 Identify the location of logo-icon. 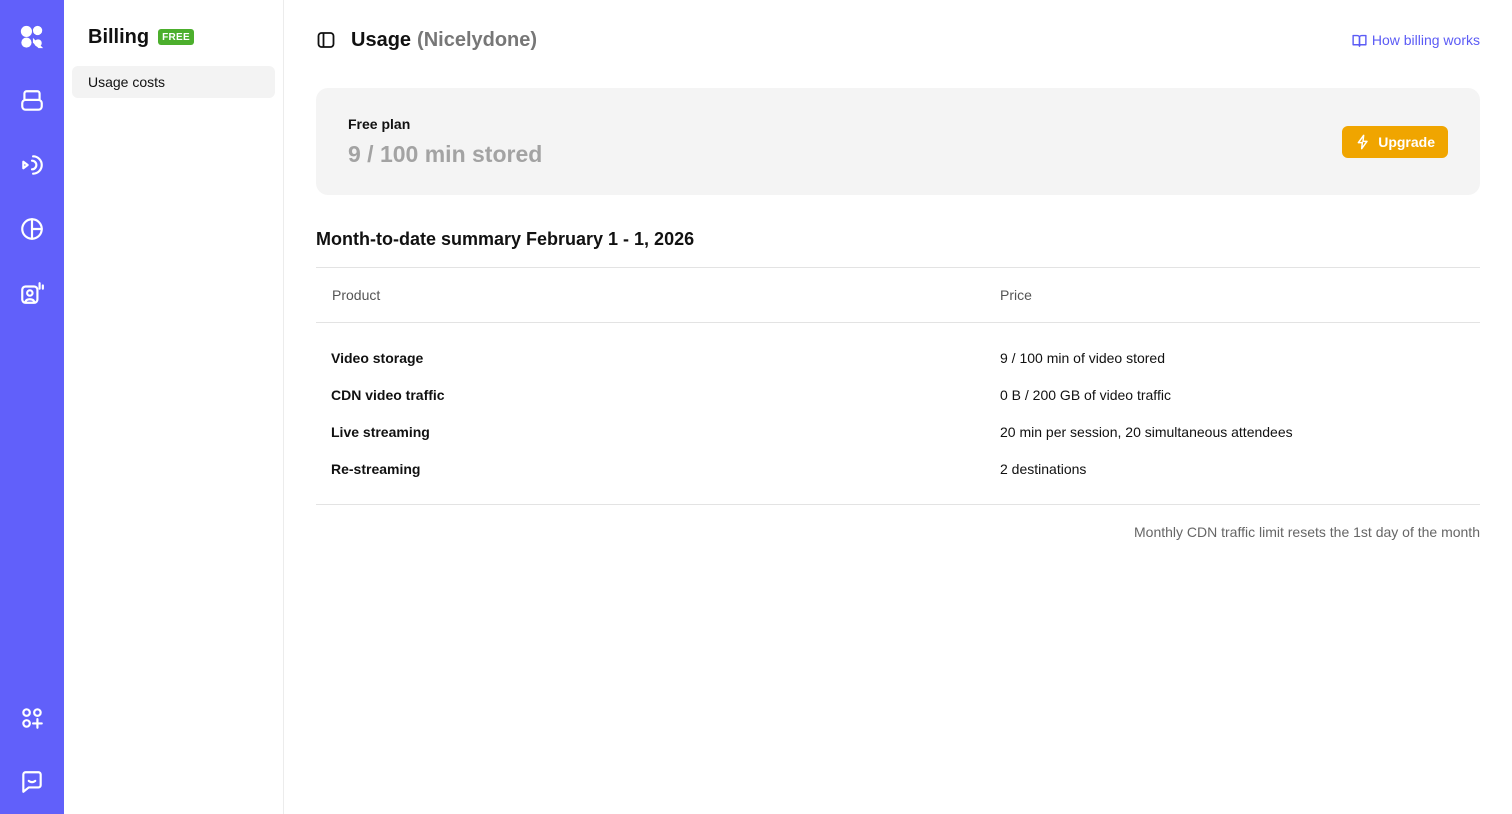
(32, 37).